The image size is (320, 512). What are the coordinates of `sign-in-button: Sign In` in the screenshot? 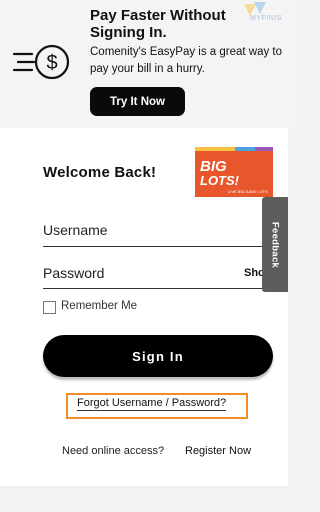 It's located at (158, 356).